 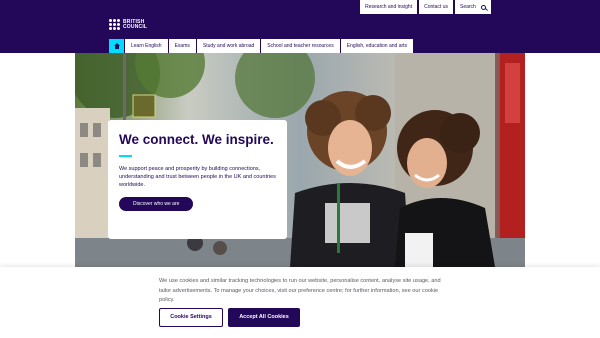 I want to click on contact-us-link: Contact us, so click(x=436, y=7).